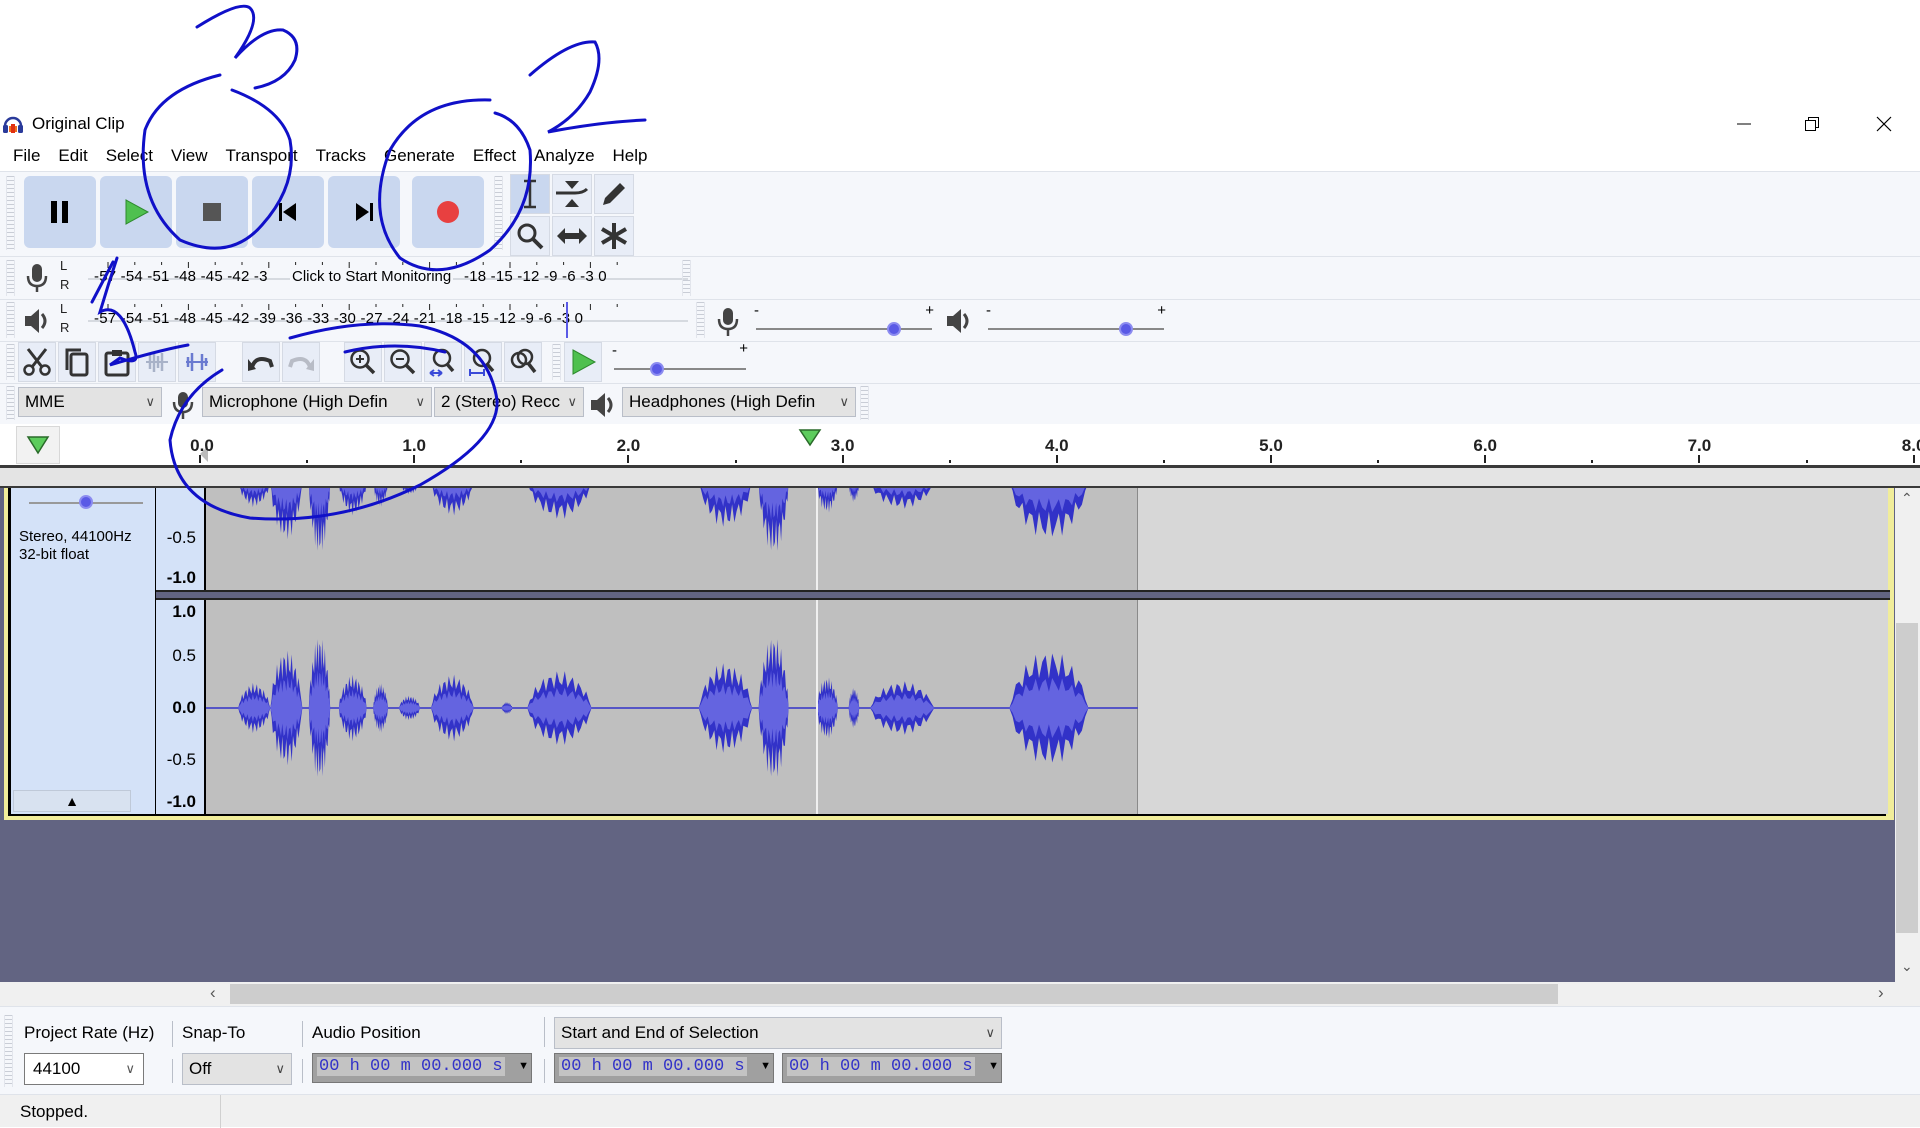 The image size is (1920, 1128). I want to click on skip-to-end-button, so click(364, 212).